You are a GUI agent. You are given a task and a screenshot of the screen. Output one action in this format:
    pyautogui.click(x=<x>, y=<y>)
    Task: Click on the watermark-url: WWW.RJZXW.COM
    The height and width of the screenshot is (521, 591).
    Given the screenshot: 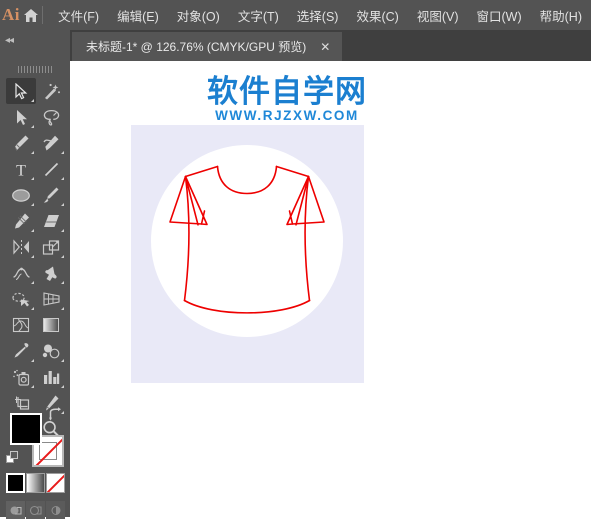 What is the action you would take?
    pyautogui.click(x=287, y=115)
    